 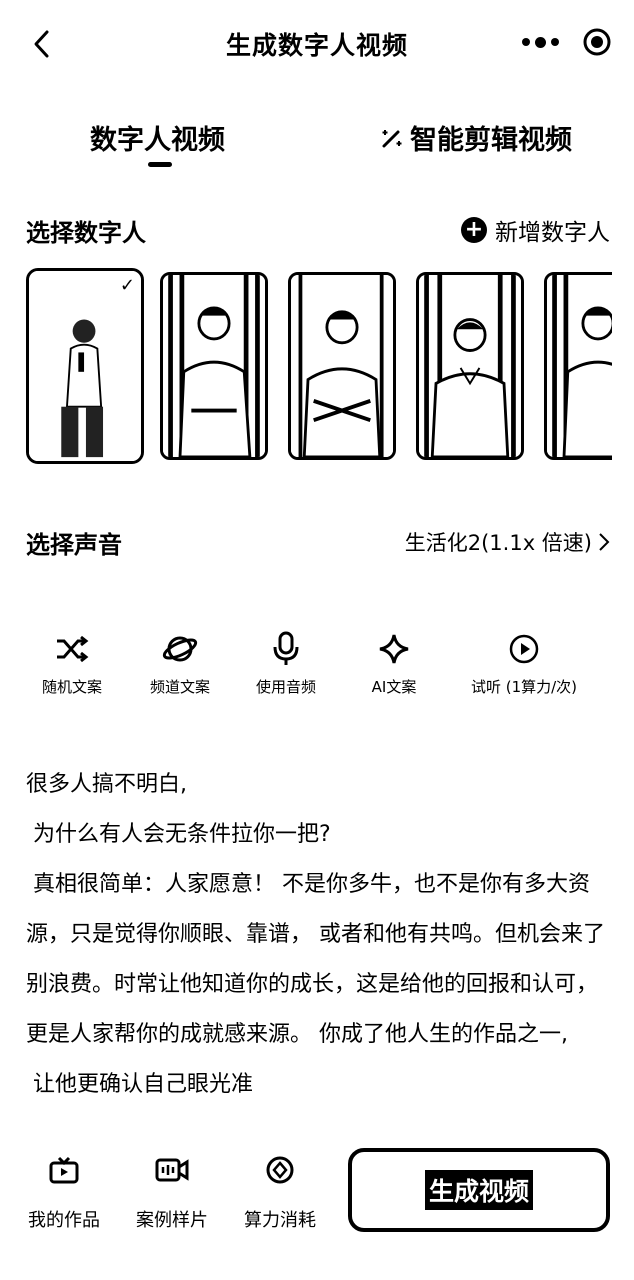 I want to click on video-camera-icon, so click(x=172, y=1170).